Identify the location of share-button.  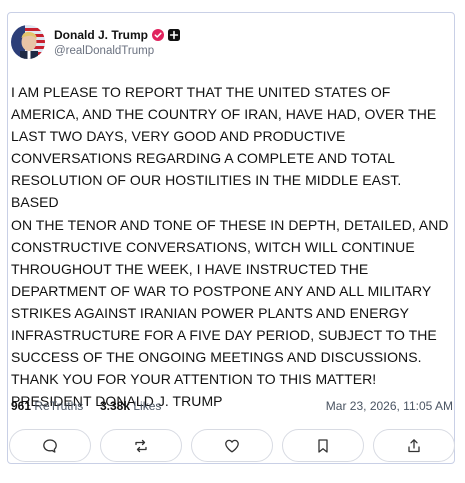
(414, 445).